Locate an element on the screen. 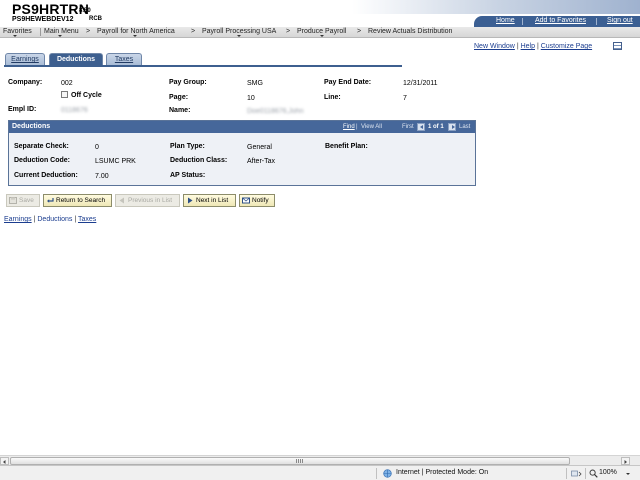 The image size is (640, 480). protected-mode-icon is located at coordinates (576, 474).